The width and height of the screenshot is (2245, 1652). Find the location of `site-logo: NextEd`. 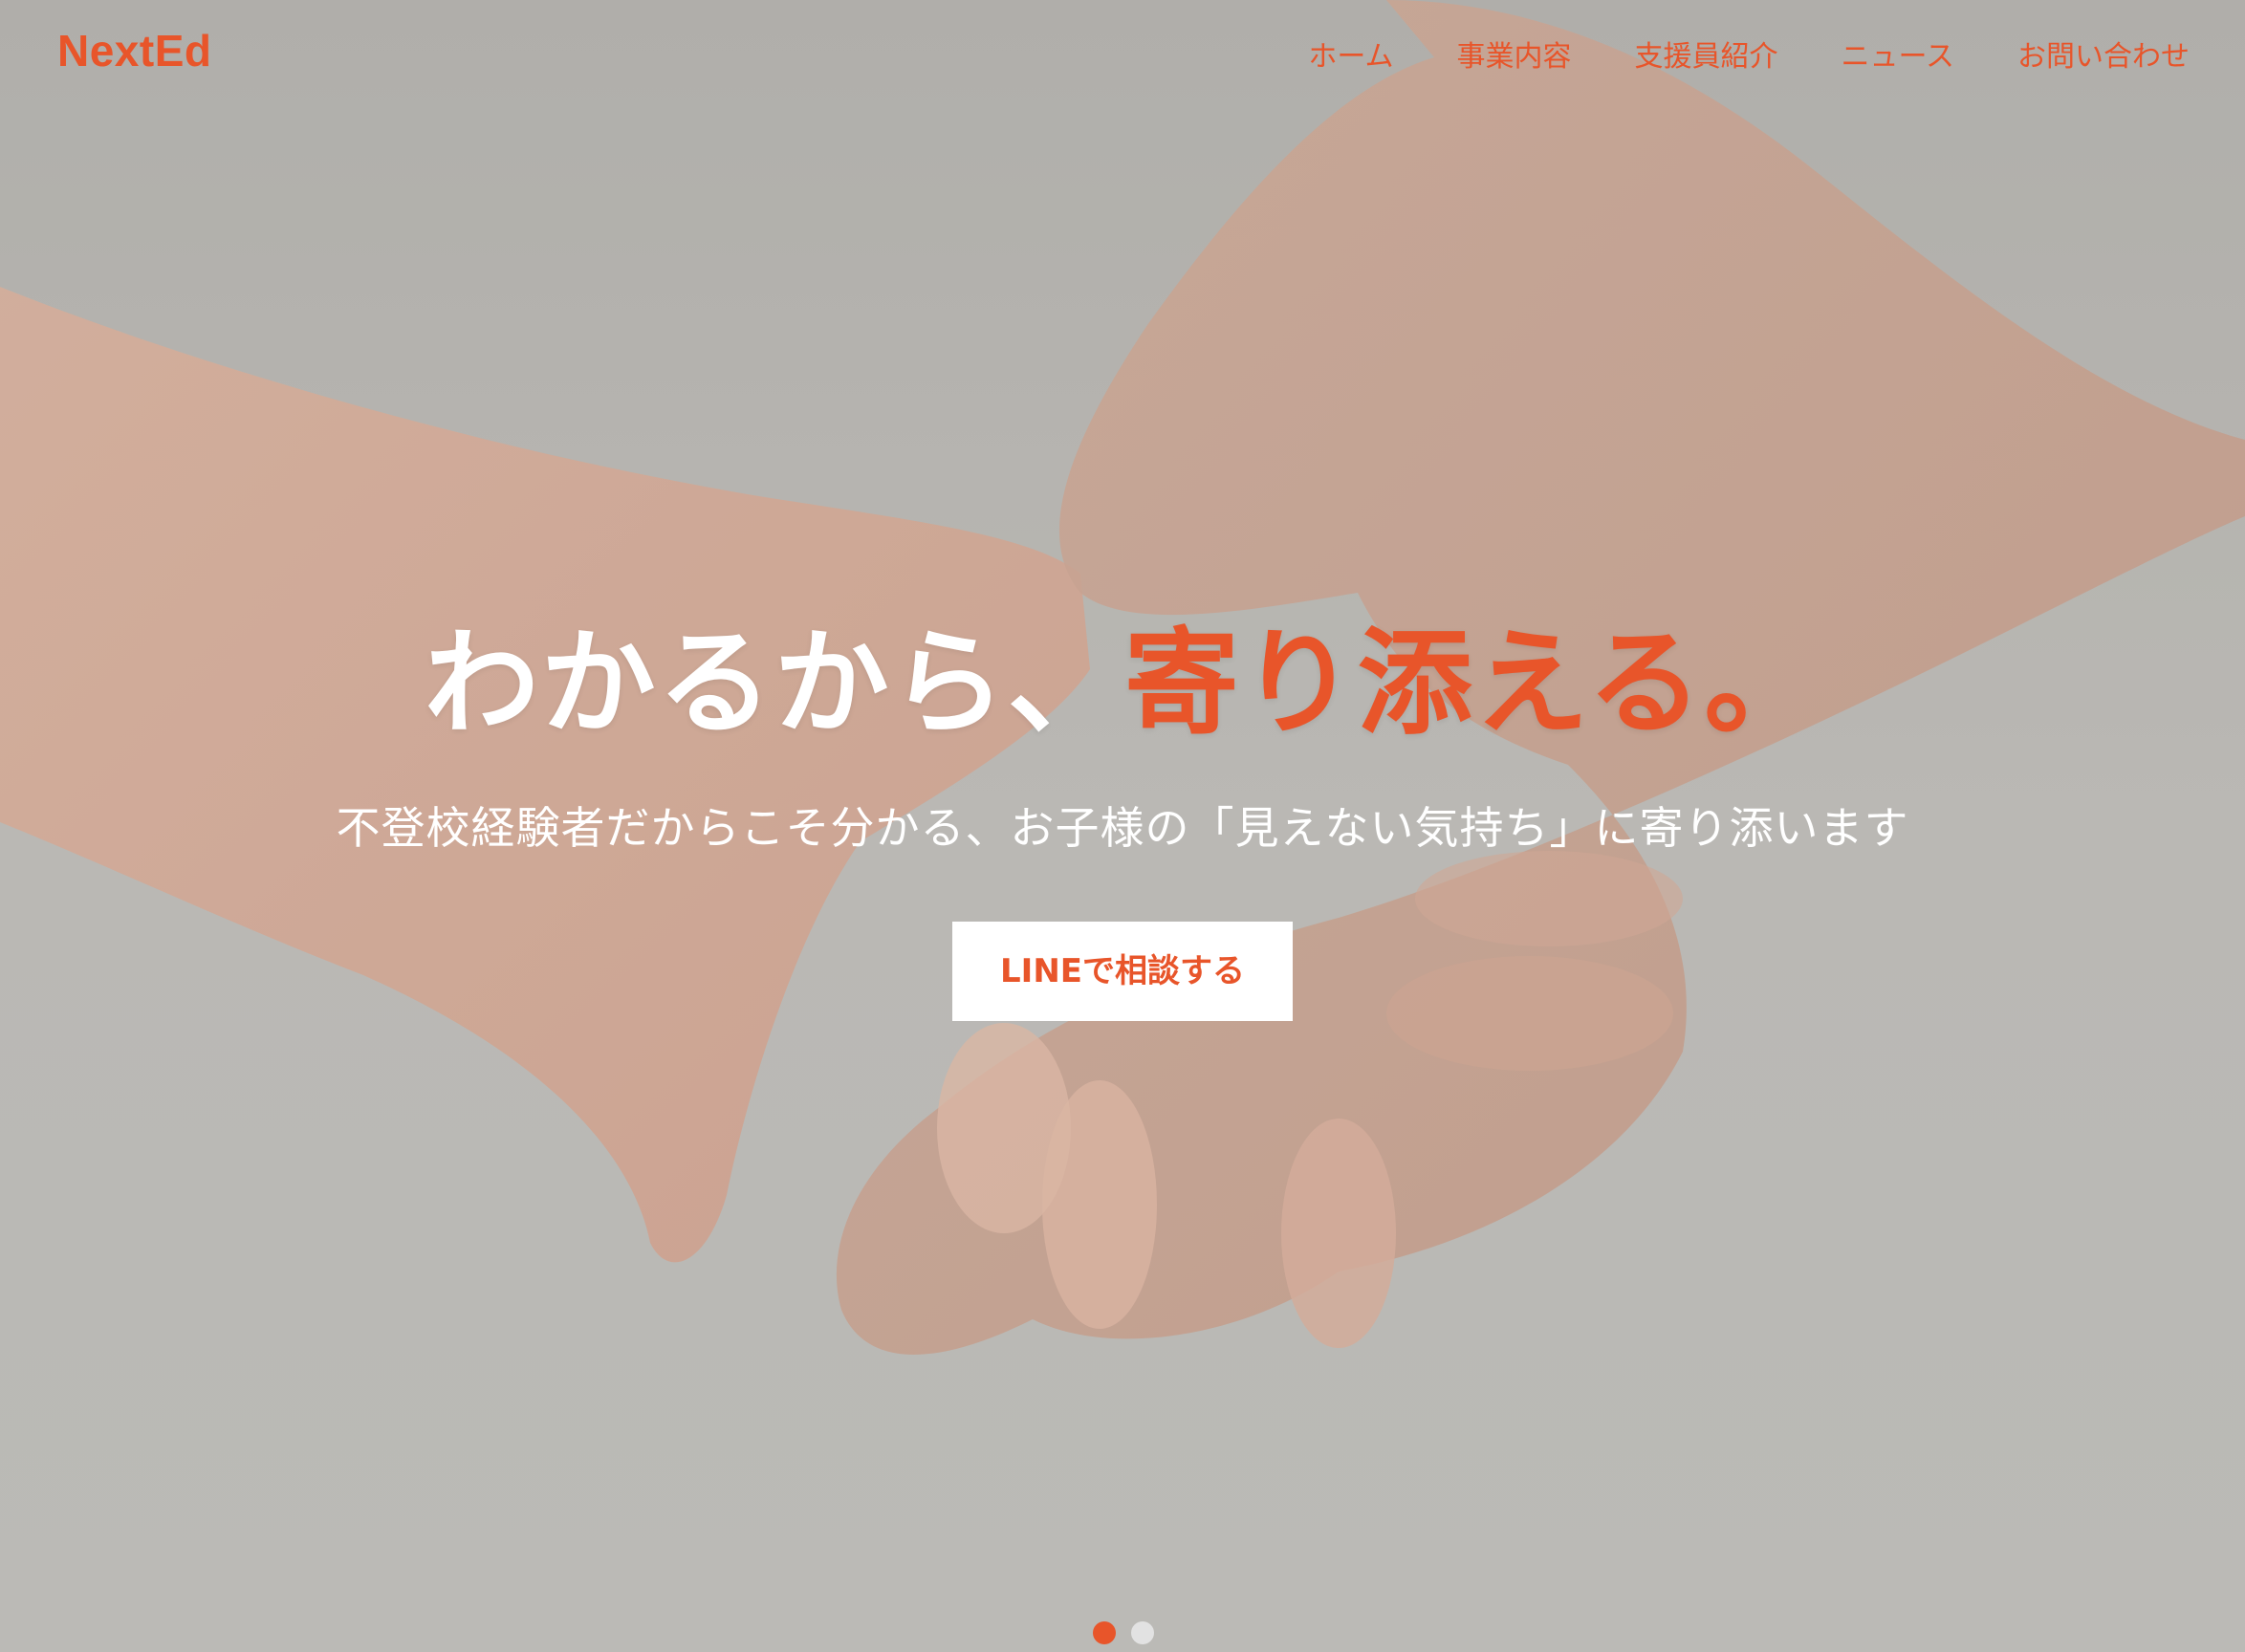

site-logo: NextEd is located at coordinates (134, 50).